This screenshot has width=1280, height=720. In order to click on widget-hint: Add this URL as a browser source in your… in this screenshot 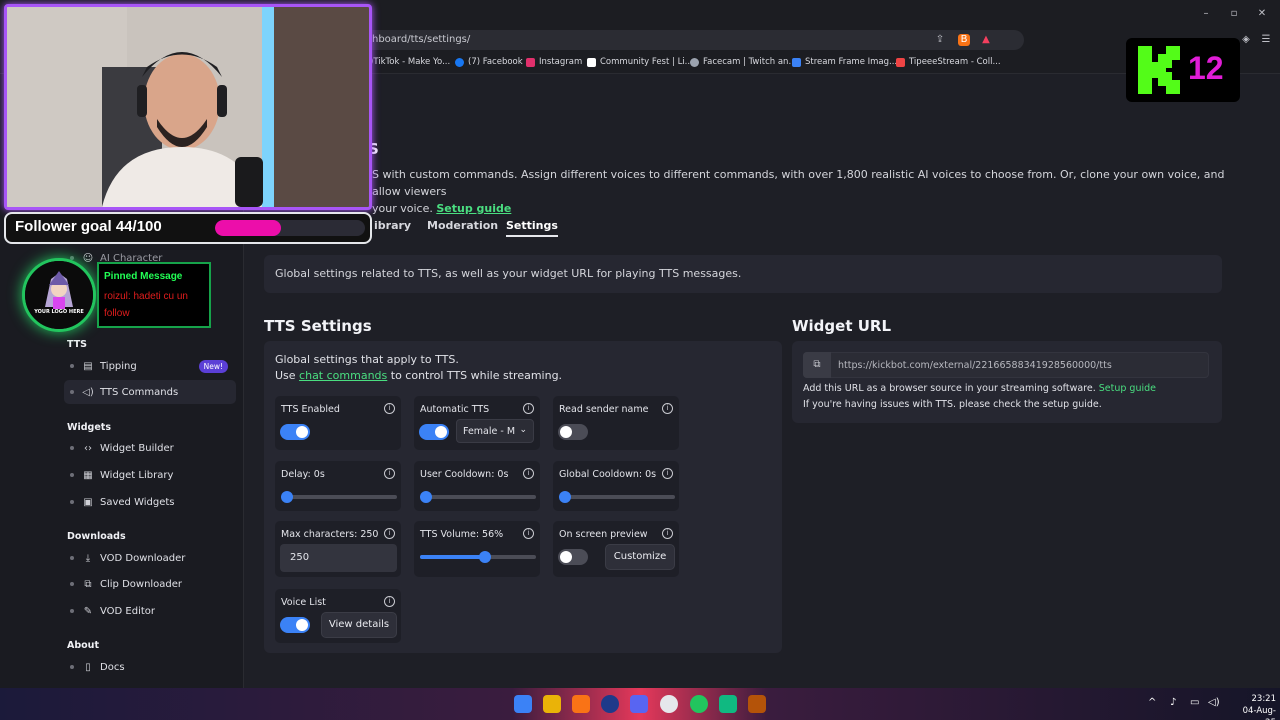, I will do `click(980, 388)`.